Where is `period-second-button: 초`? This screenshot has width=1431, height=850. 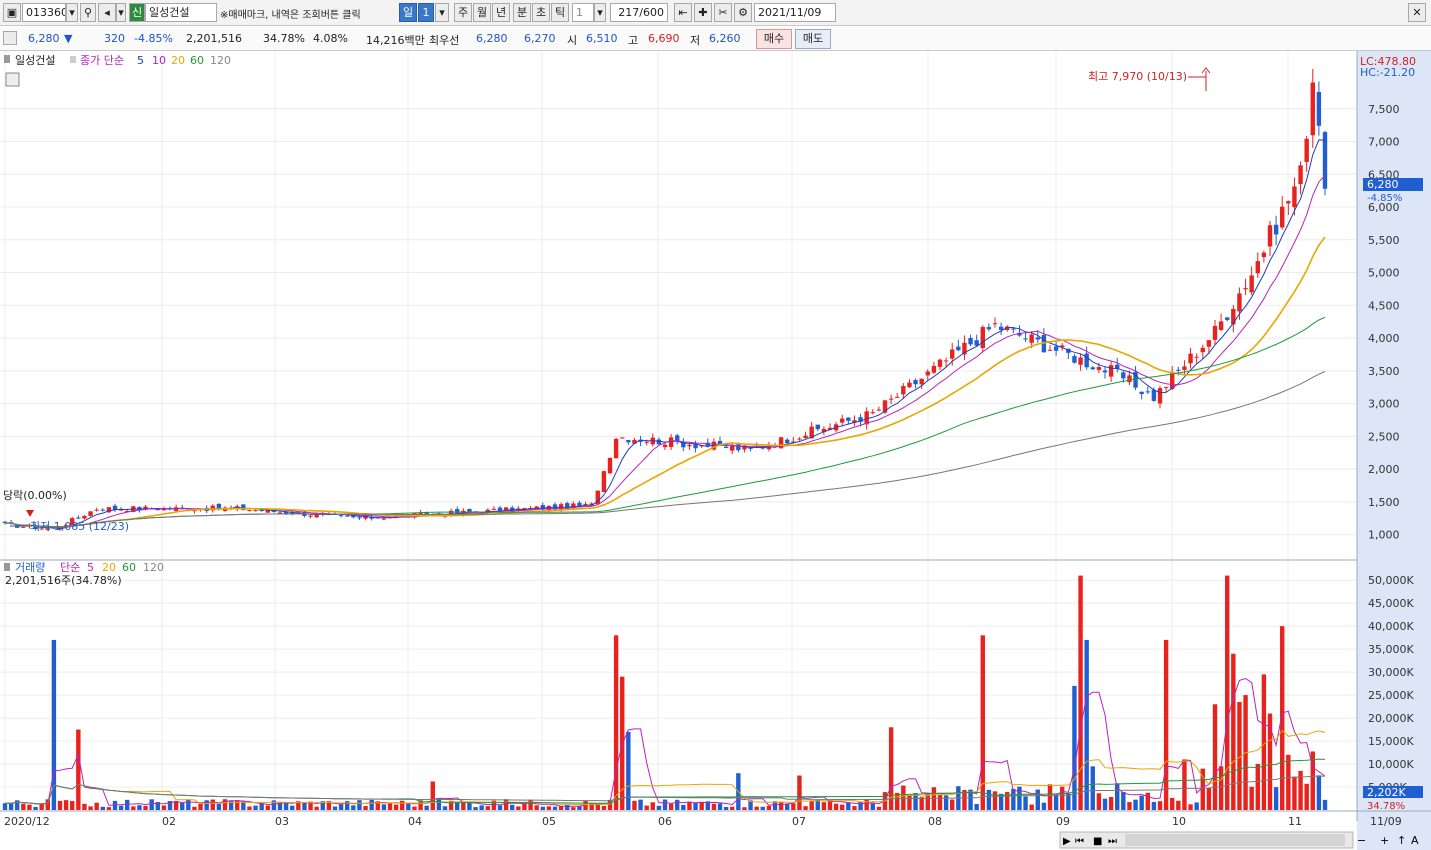
period-second-button: 초 is located at coordinates (541, 12).